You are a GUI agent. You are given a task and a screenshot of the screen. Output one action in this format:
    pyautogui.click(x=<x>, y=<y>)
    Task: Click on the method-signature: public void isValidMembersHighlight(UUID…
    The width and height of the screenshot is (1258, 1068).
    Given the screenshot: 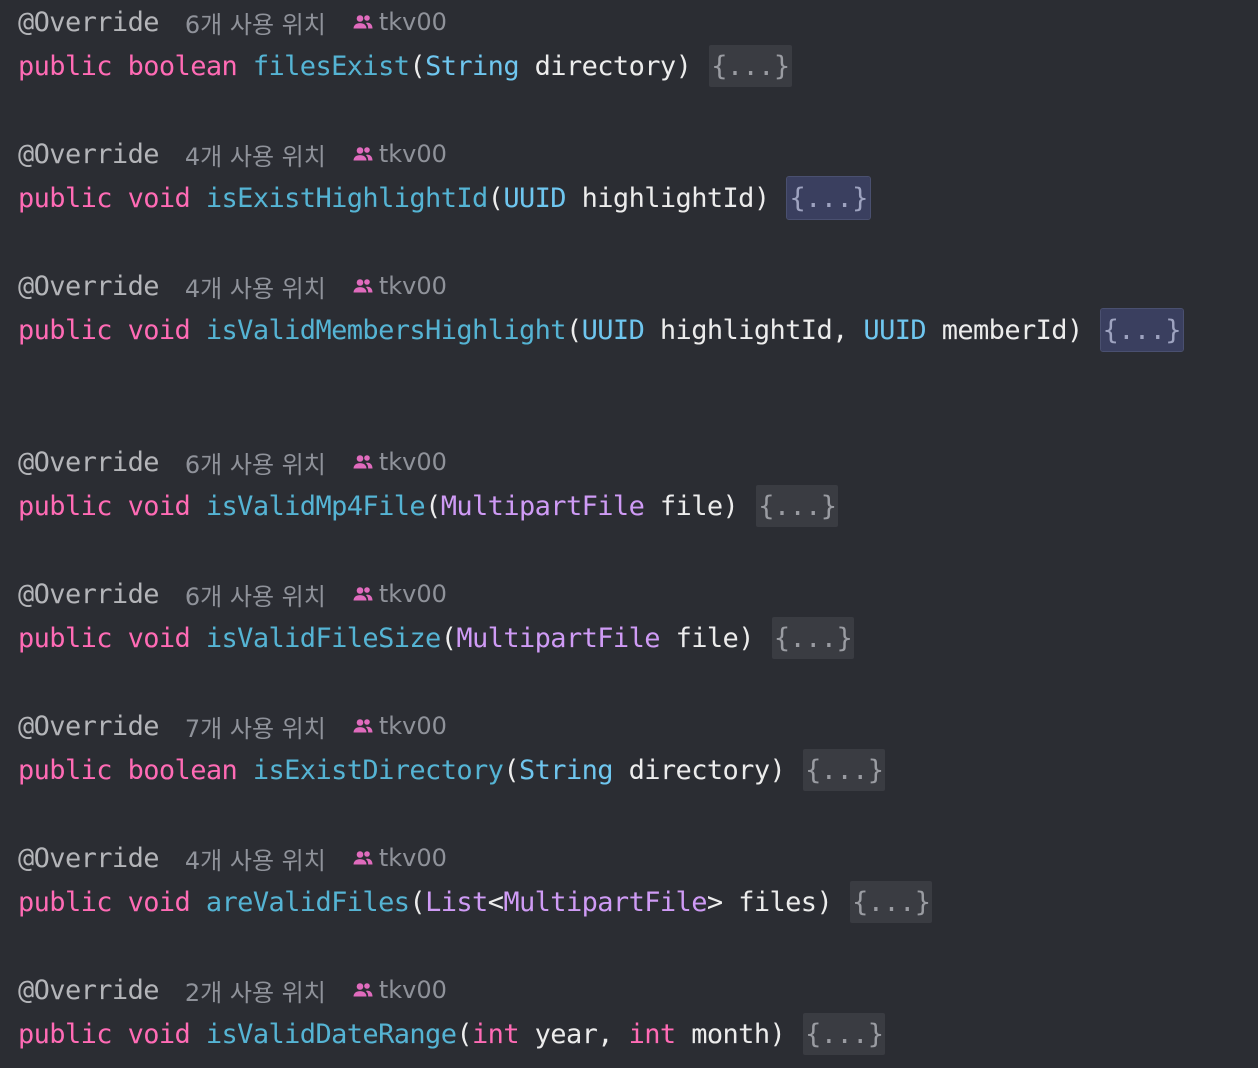 What is the action you would take?
    pyautogui.click(x=601, y=330)
    